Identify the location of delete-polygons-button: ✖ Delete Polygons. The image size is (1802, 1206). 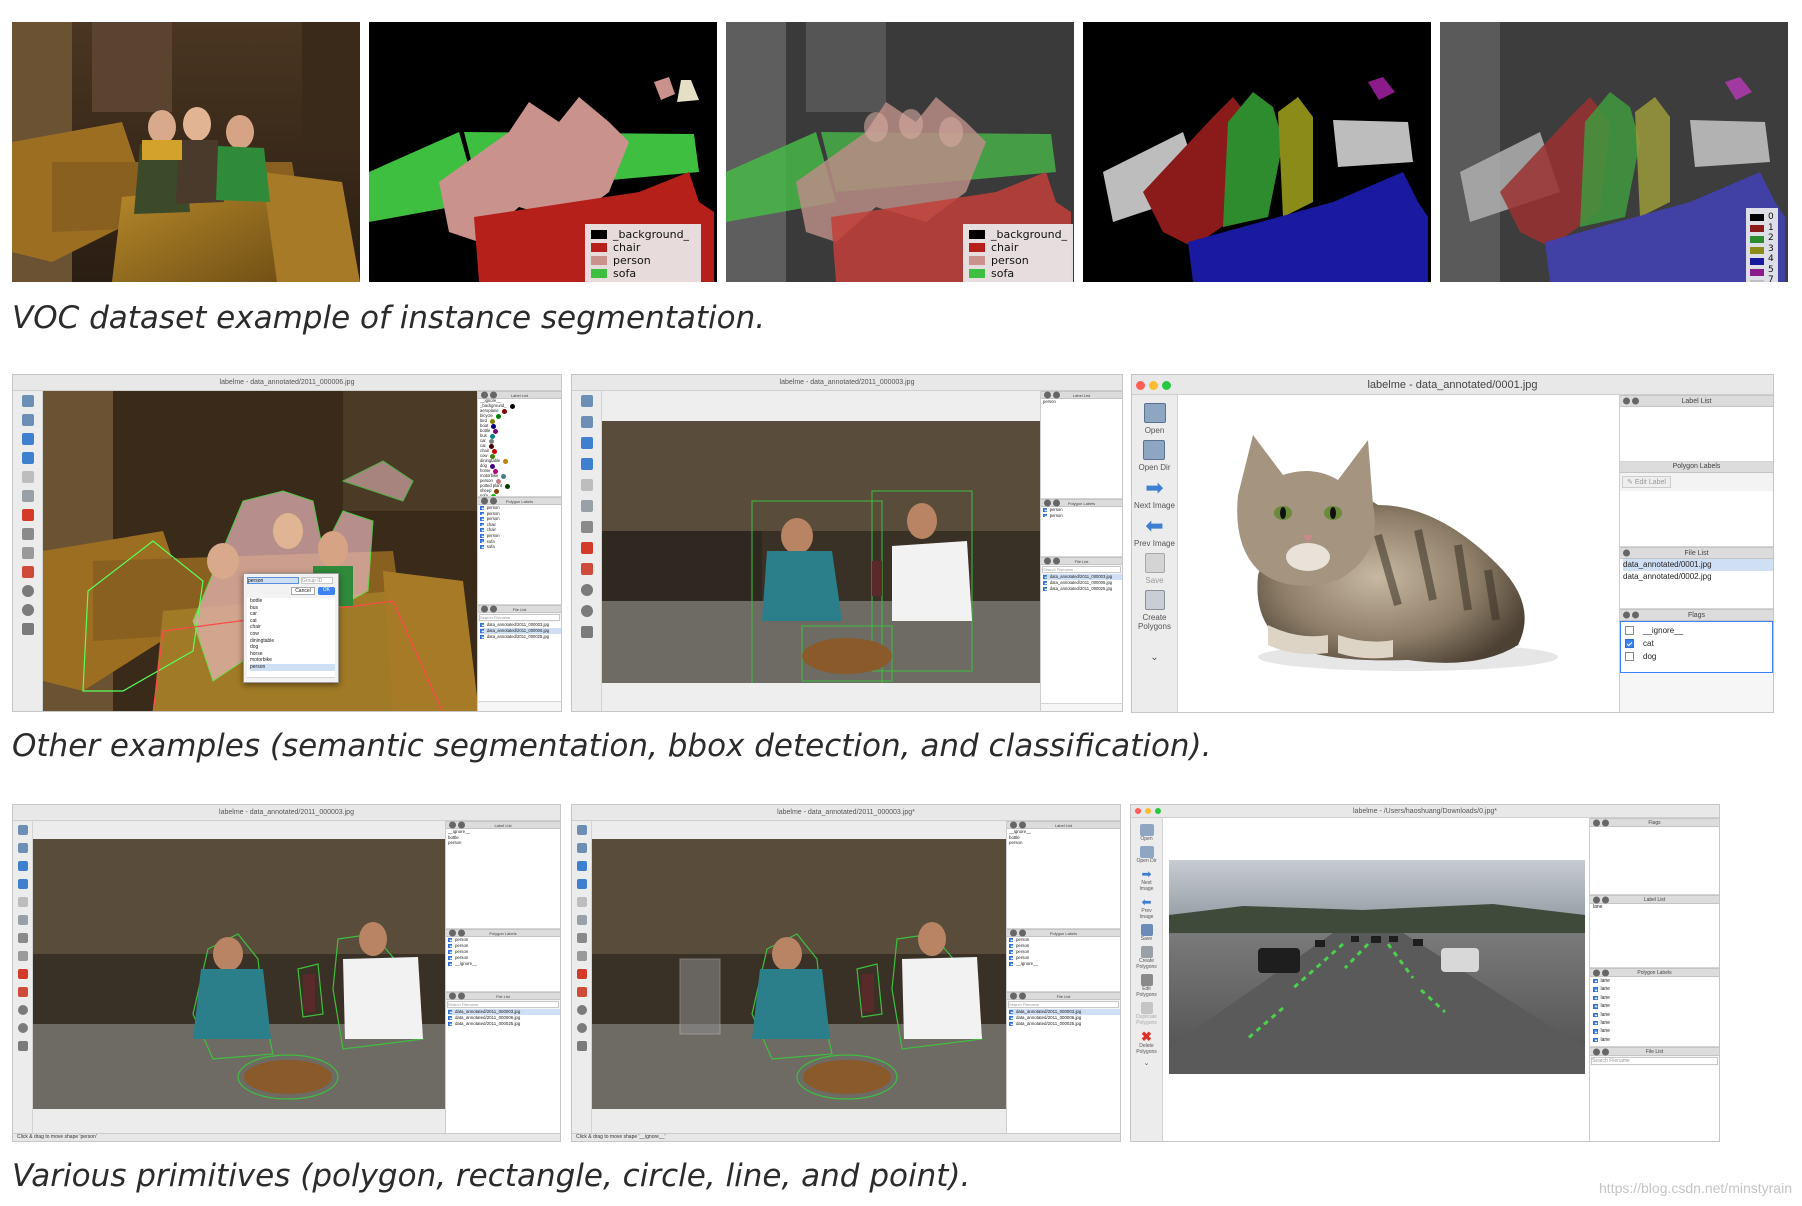
(1147, 1042).